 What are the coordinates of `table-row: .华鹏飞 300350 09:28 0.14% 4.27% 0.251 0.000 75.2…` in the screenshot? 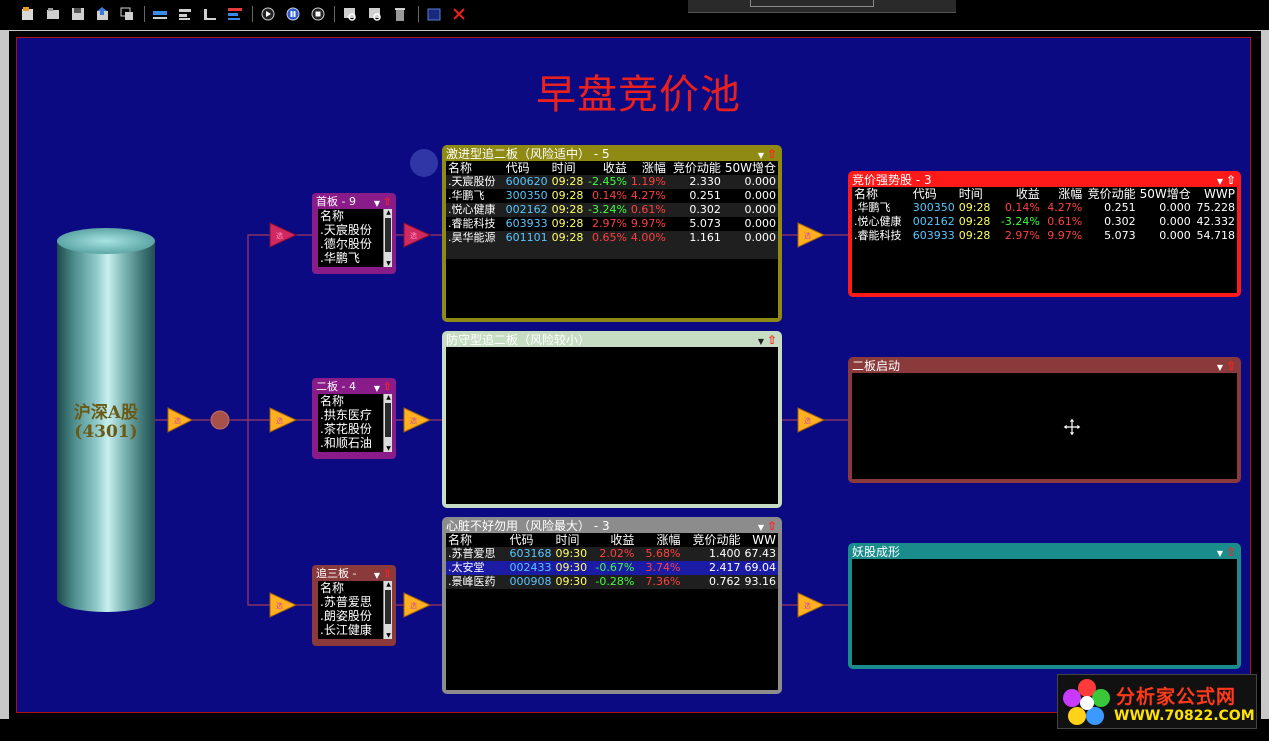 It's located at (1044, 208).